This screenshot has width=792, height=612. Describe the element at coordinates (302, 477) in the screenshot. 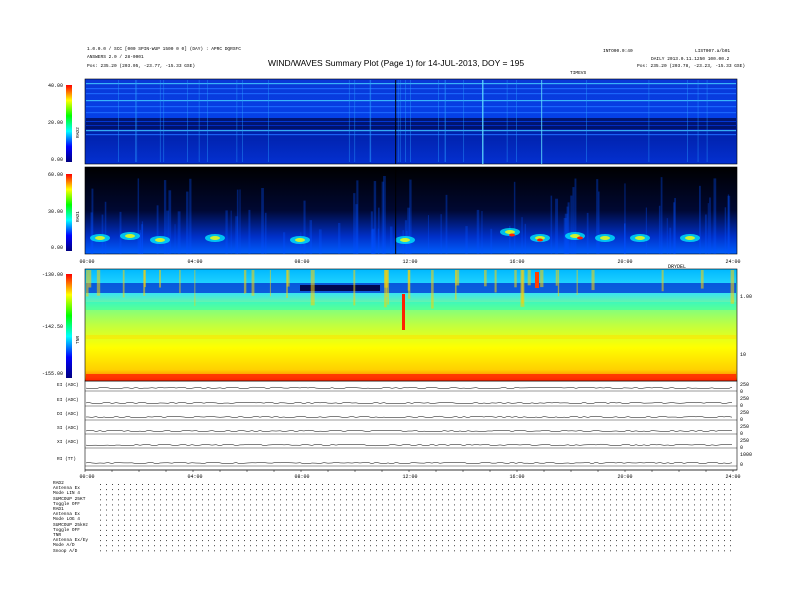

I see `xtick-bot-2: 08:00` at that location.